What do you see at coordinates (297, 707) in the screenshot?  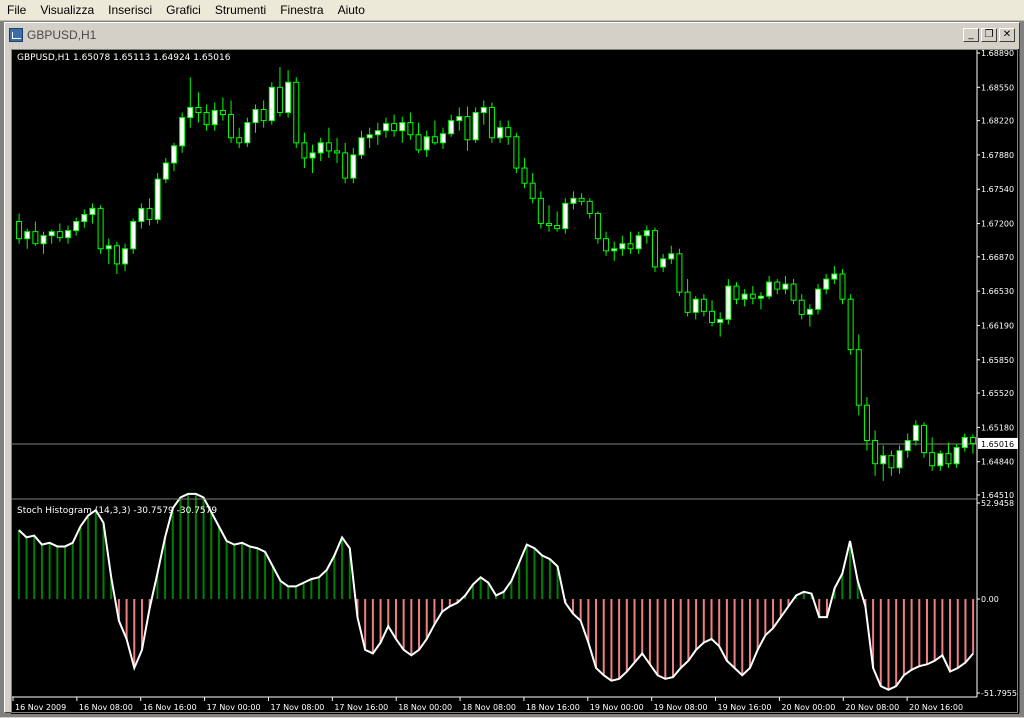 I see `time-tick-label: 17 Nov 08:00` at bounding box center [297, 707].